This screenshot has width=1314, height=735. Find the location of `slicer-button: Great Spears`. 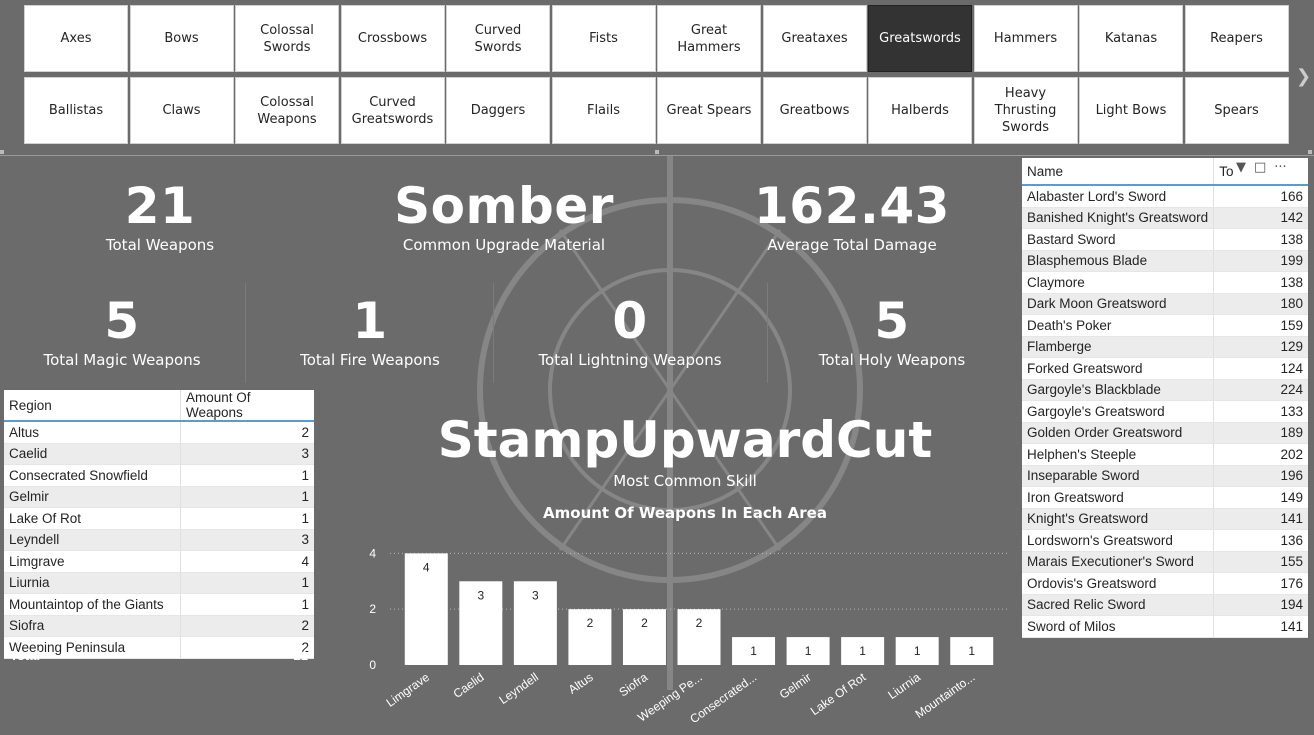

slicer-button: Great Spears is located at coordinates (709, 110).